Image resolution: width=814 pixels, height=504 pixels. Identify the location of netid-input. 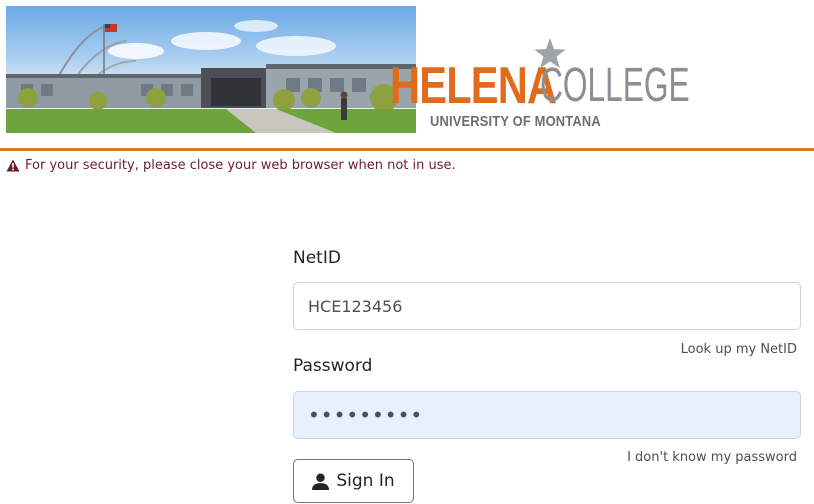
(547, 306).